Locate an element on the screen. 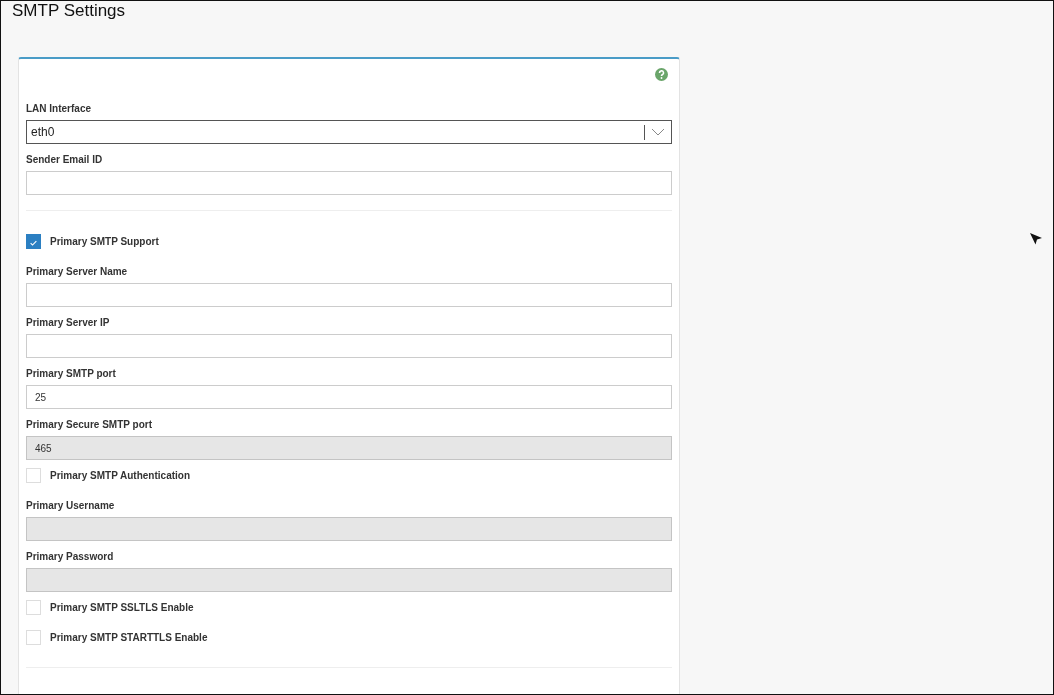 The height and width of the screenshot is (695, 1054). field-label: Primary SMTP port is located at coordinates (71, 373).